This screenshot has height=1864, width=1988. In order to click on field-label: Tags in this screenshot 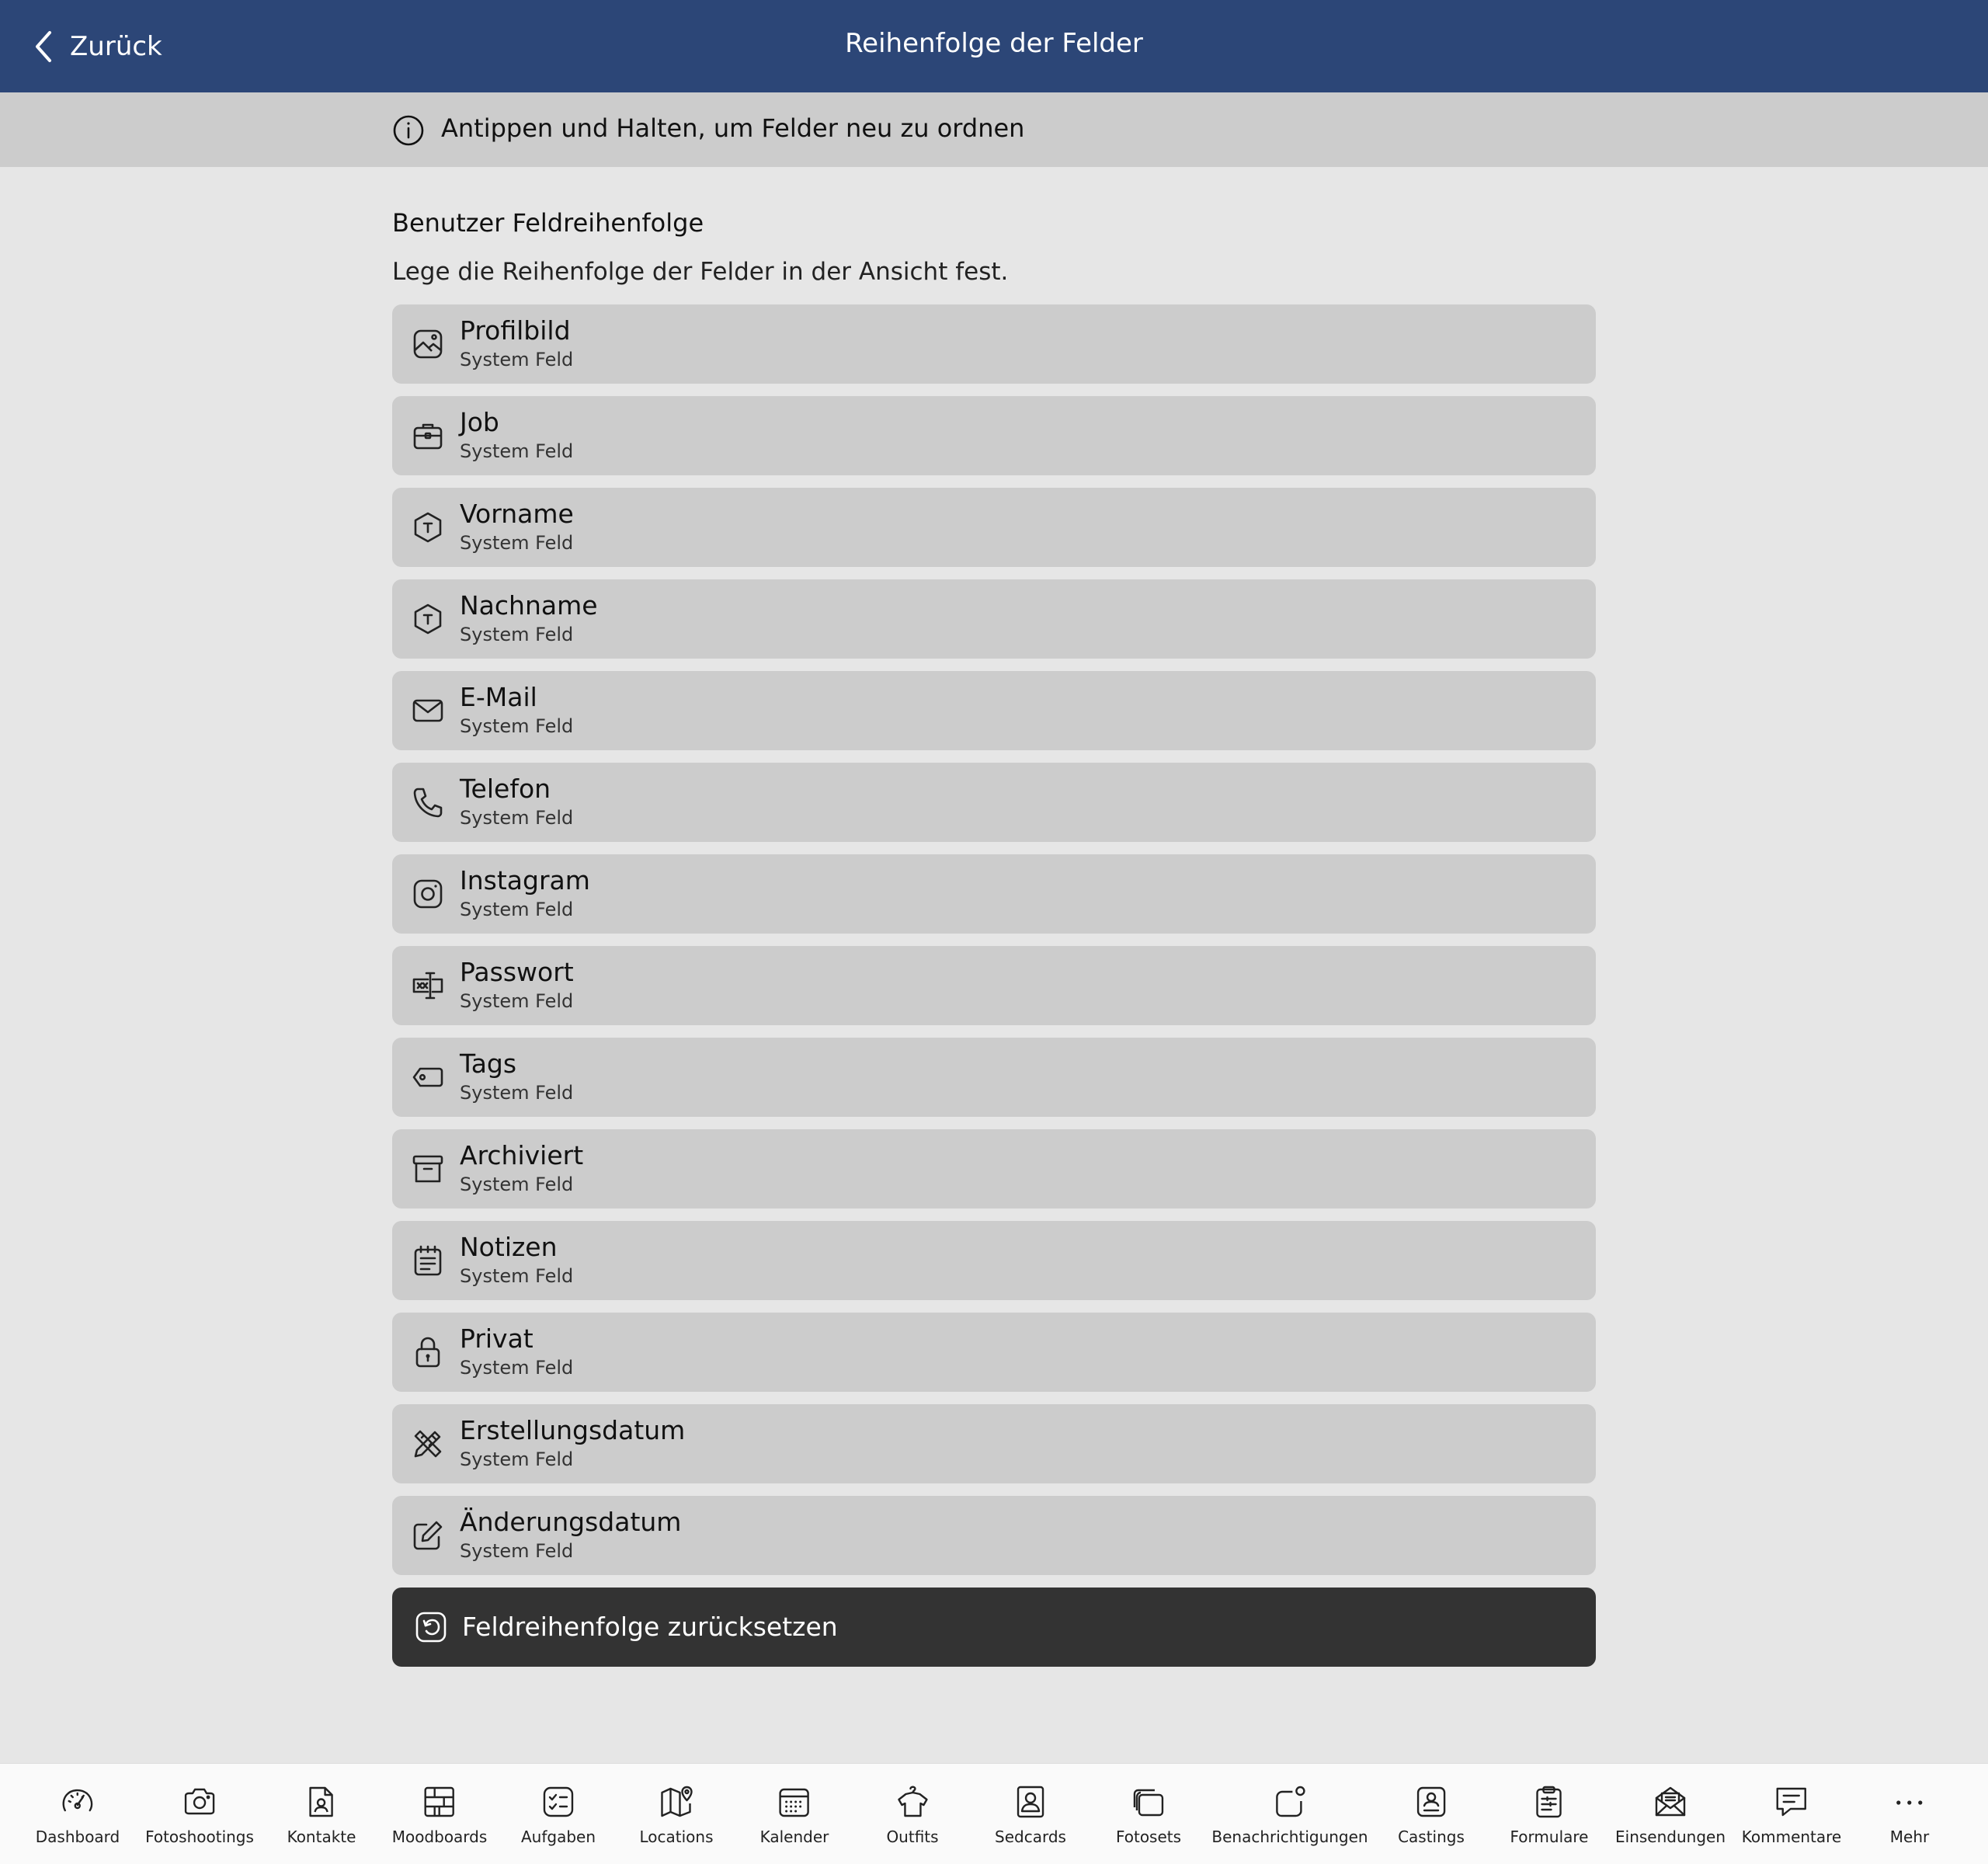, I will do `click(488, 1063)`.